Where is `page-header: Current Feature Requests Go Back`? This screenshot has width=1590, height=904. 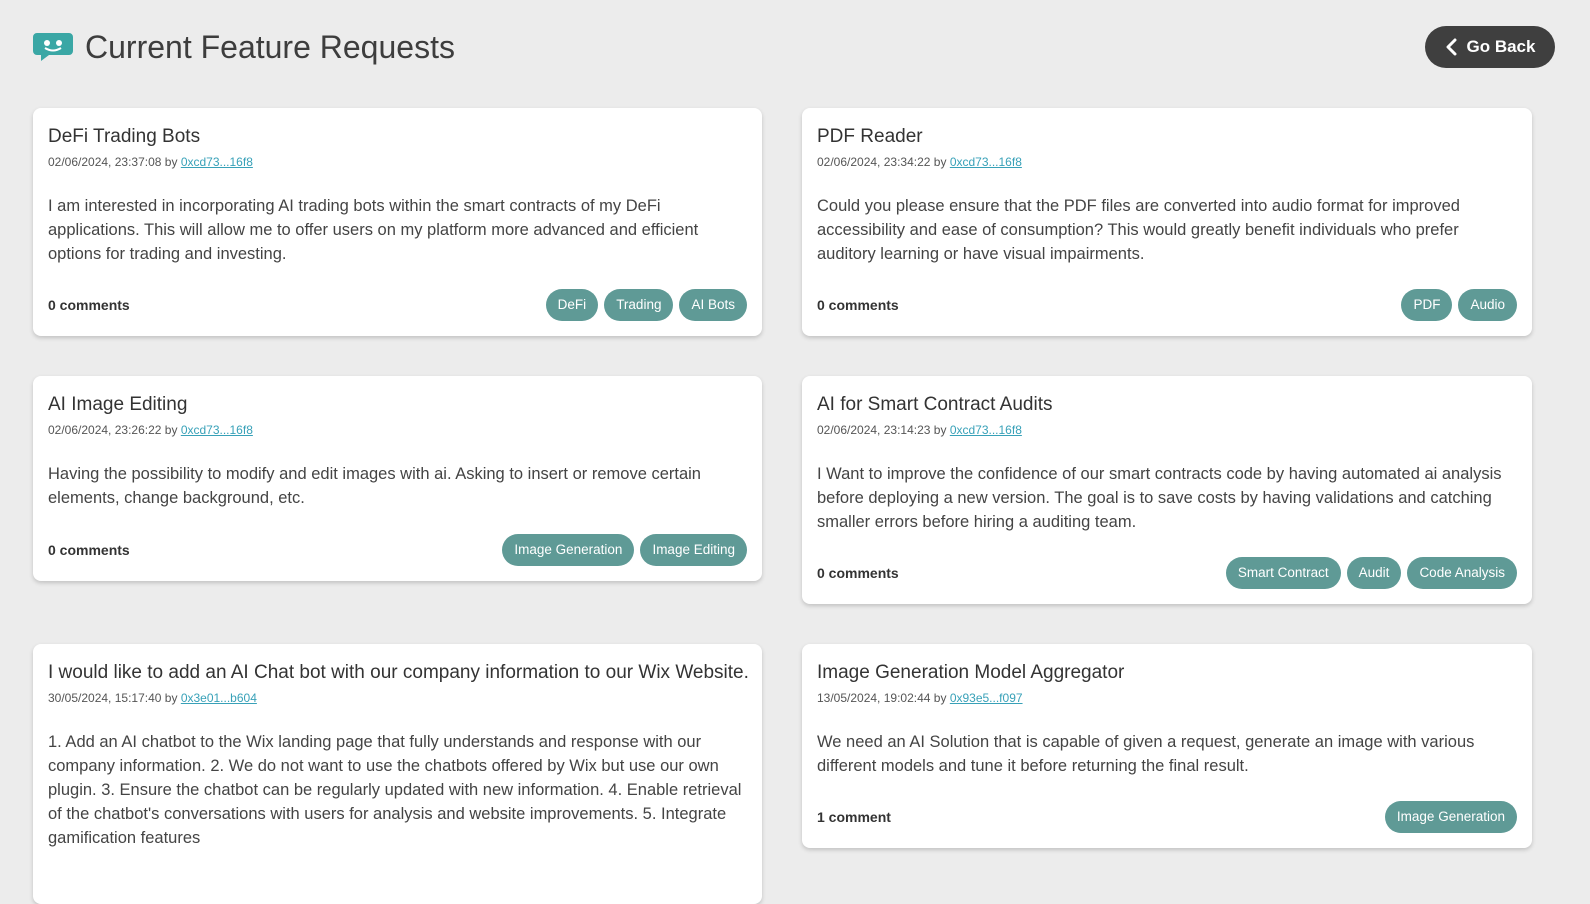 page-header: Current Feature Requests Go Back is located at coordinates (794, 47).